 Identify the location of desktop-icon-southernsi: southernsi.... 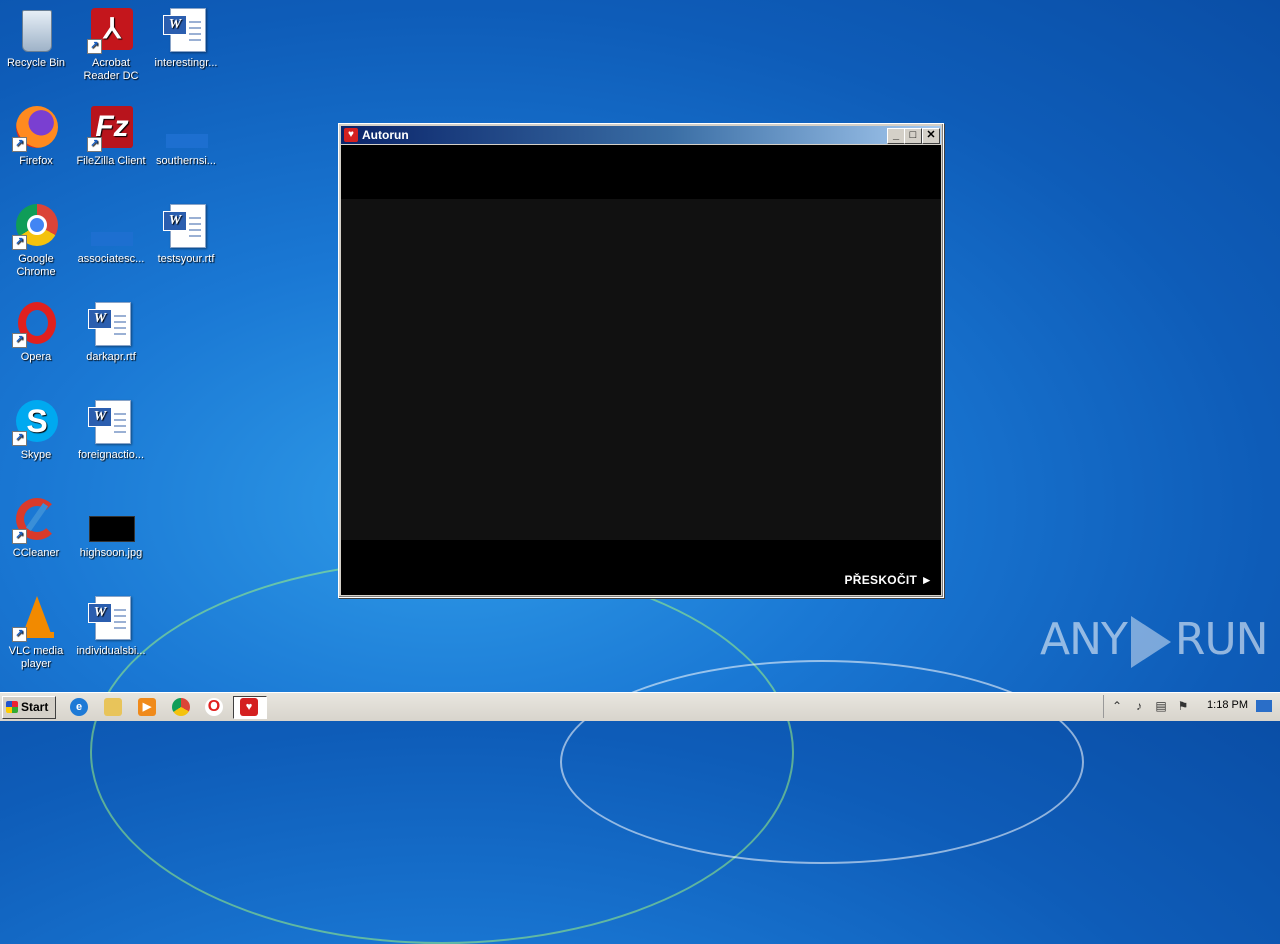
(186, 136).